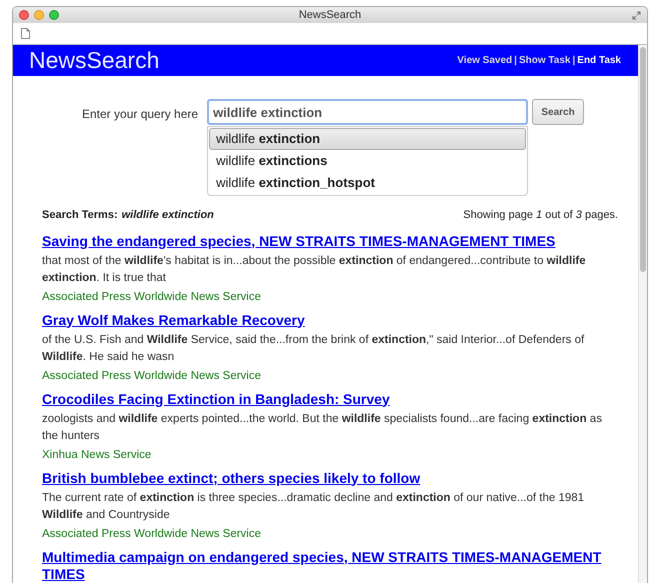 This screenshot has height=583, width=659. What do you see at coordinates (558, 112) in the screenshot?
I see `search-button: Search` at bounding box center [558, 112].